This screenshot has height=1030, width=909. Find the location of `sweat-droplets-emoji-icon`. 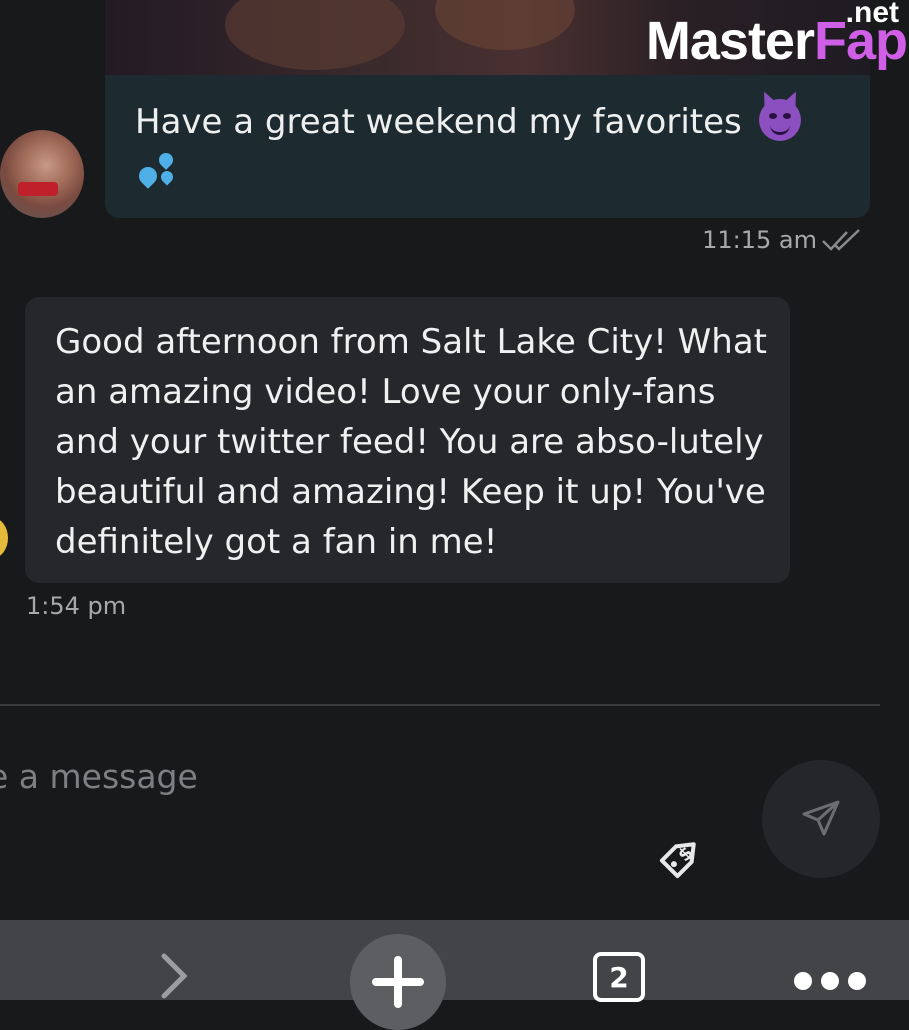

sweat-droplets-emoji-icon is located at coordinates (159, 169).